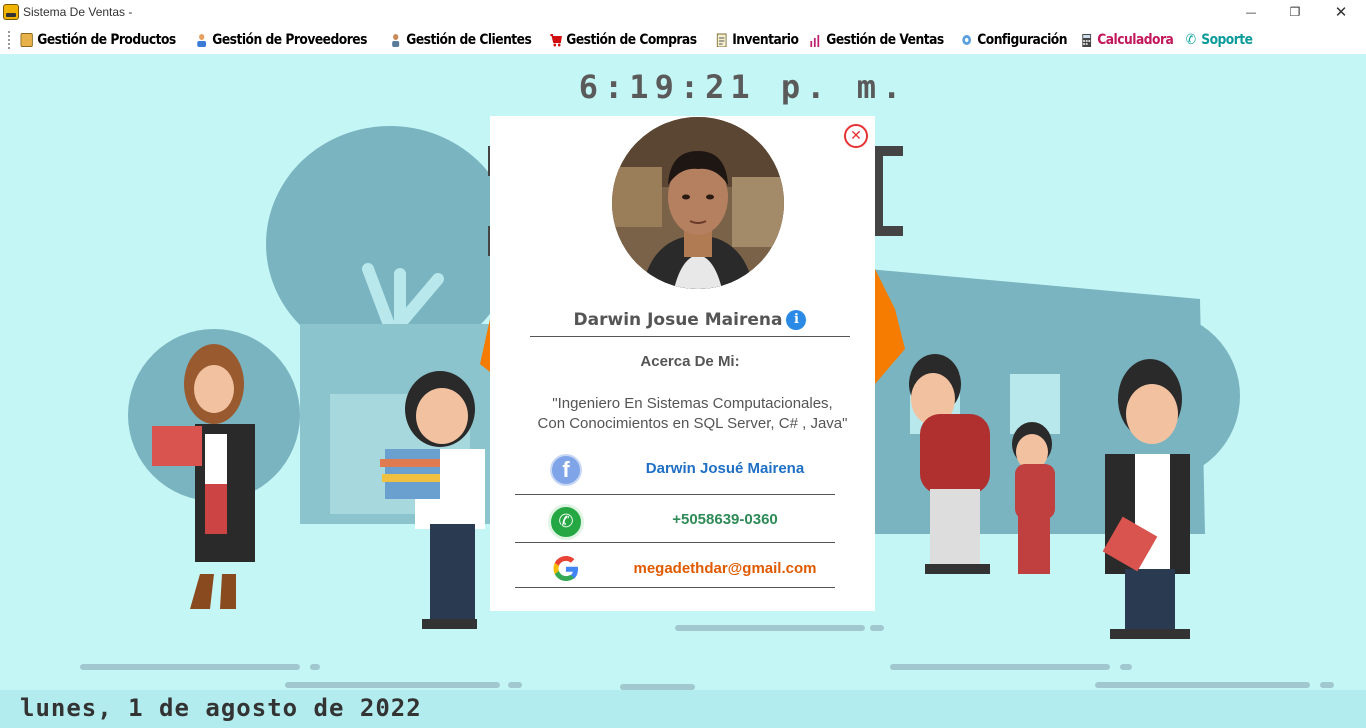 This screenshot has height=728, width=1366. What do you see at coordinates (692, 403) in the screenshot?
I see `about-line: "Ingeniero En Sistemas Computacionales,` at bounding box center [692, 403].